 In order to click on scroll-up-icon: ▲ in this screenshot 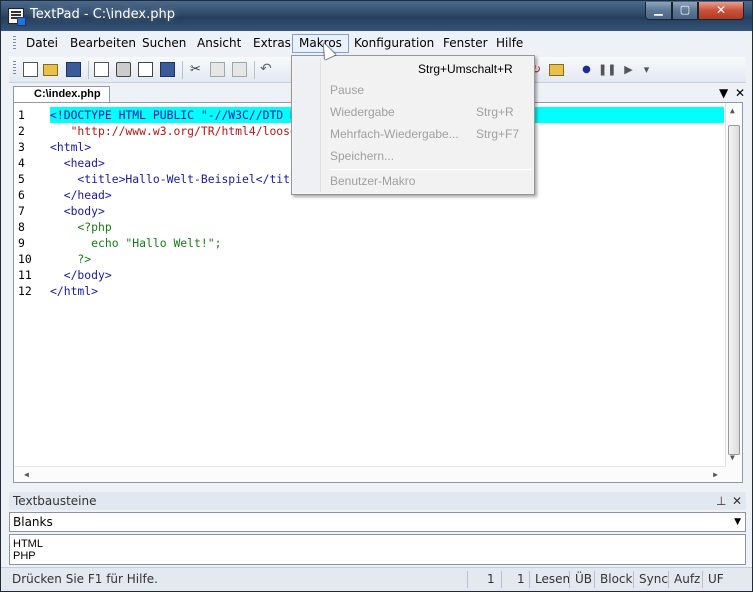, I will do `click(732, 110)`.